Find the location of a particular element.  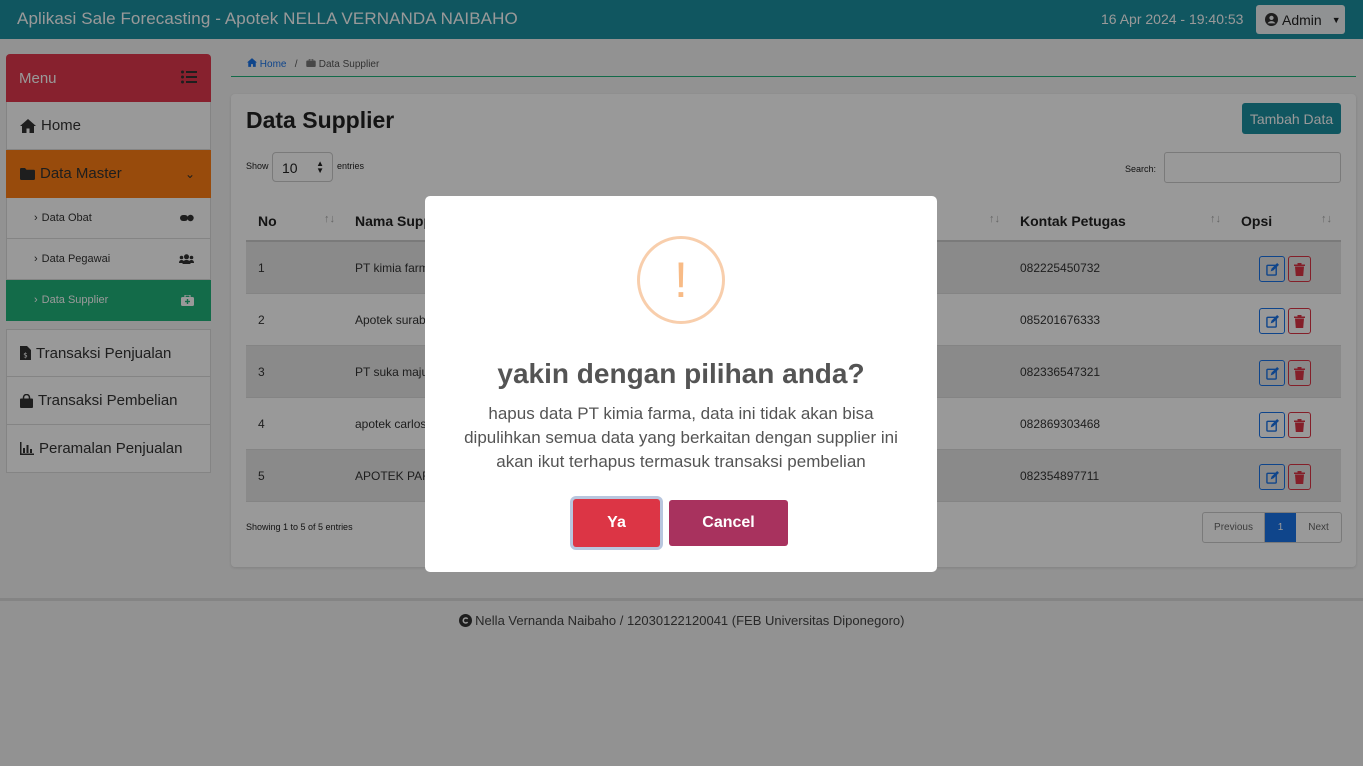

dialog-title: yakin dengan pilihan anda? is located at coordinates (681, 373).